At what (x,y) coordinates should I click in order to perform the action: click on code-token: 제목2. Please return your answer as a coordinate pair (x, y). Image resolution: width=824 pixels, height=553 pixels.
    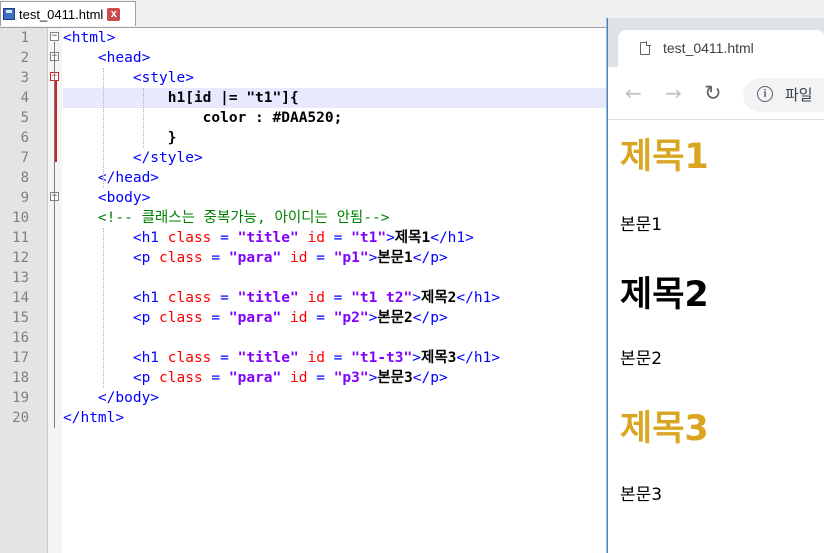
    Looking at the image, I should click on (438, 298).